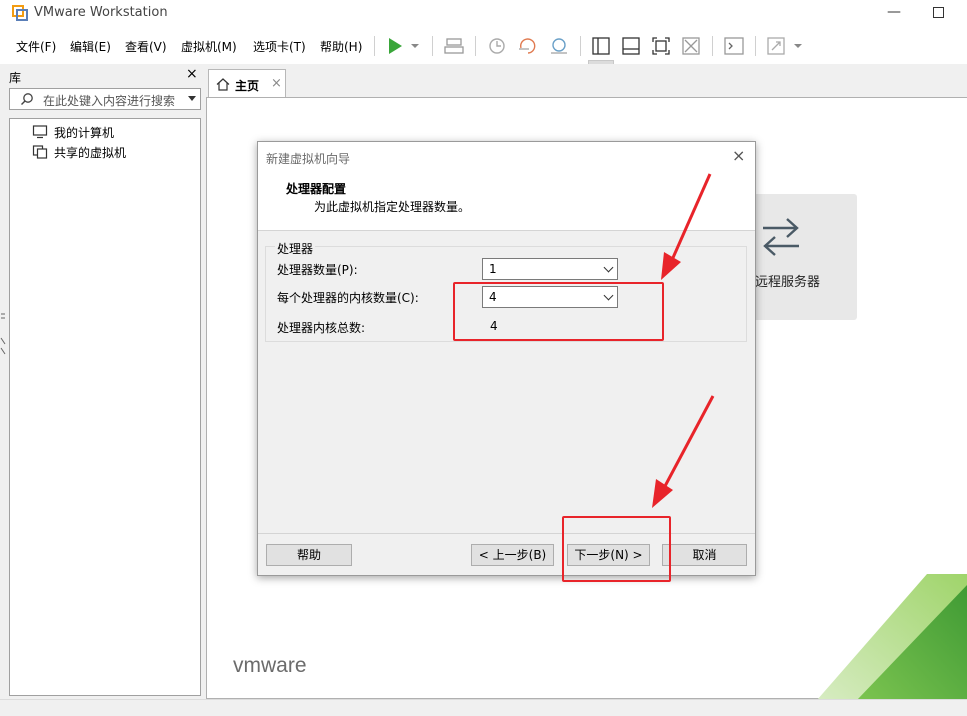 This screenshot has width=967, height=716. I want to click on title-bar: VMware Workstation —, so click(483, 14).